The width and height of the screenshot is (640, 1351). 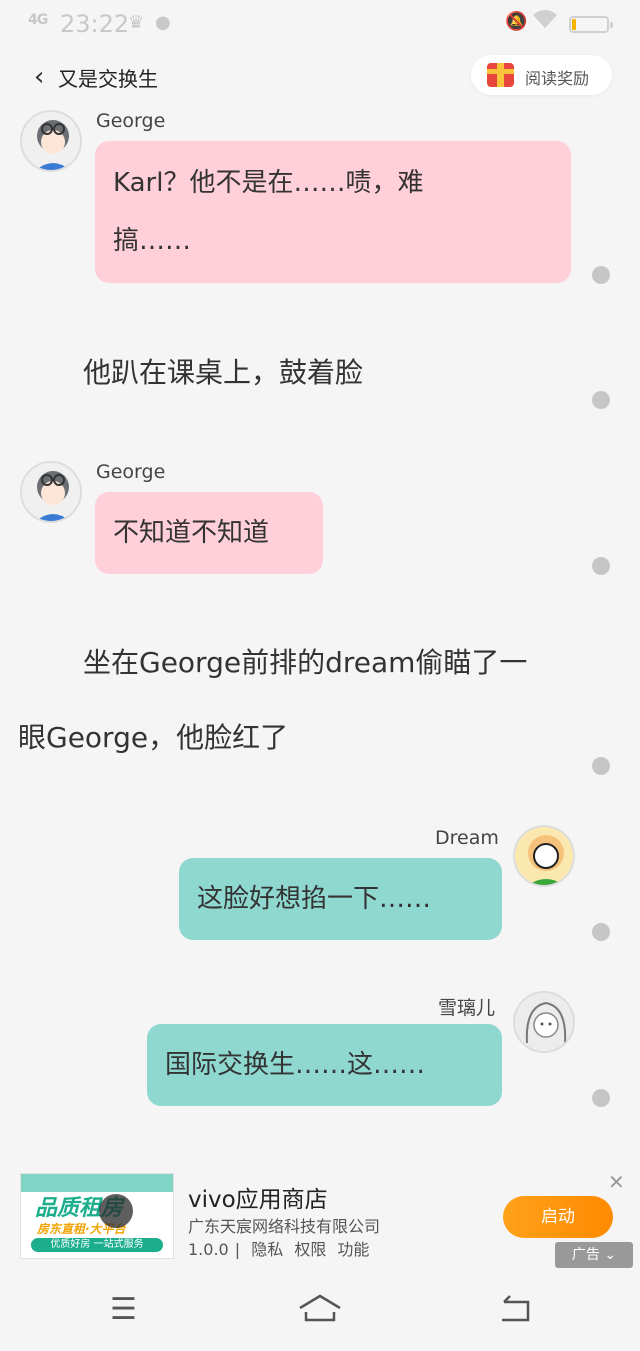 What do you see at coordinates (544, 1022) in the screenshot?
I see `avatar-xueli` at bounding box center [544, 1022].